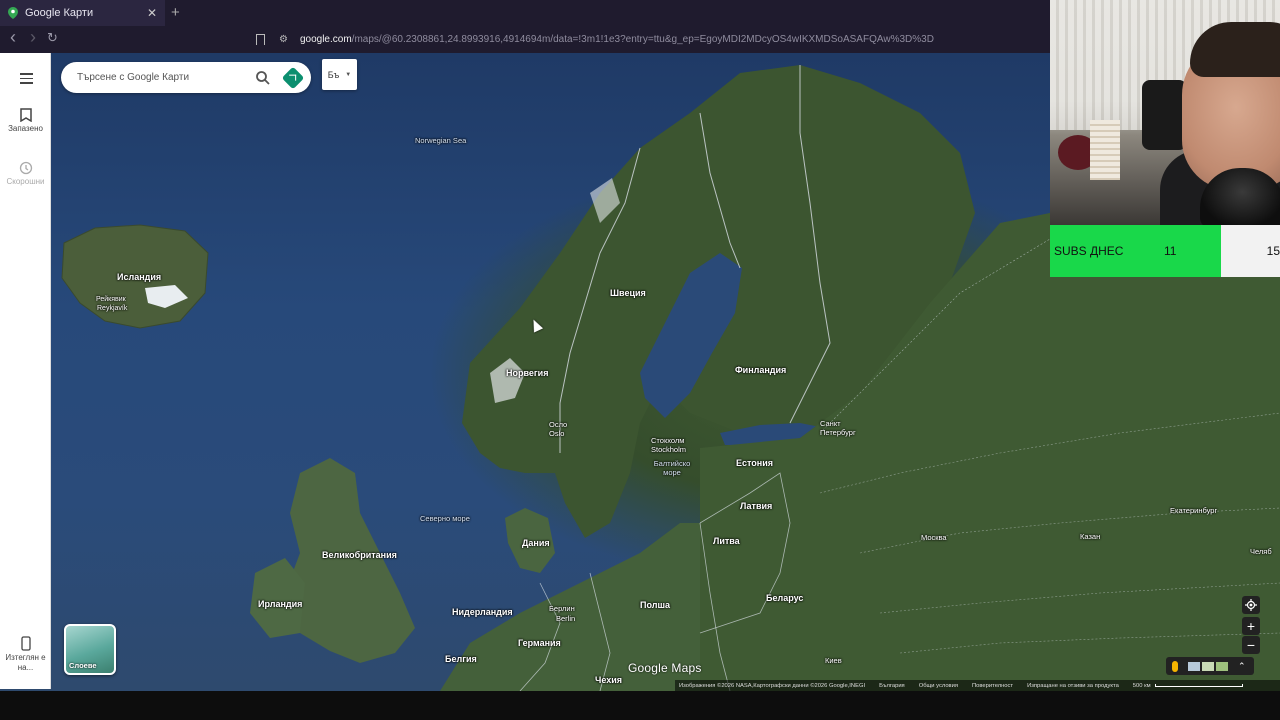 This screenshot has height=720, width=1280. What do you see at coordinates (527, 373) in the screenshot?
I see `label-norway: Норвегия` at bounding box center [527, 373].